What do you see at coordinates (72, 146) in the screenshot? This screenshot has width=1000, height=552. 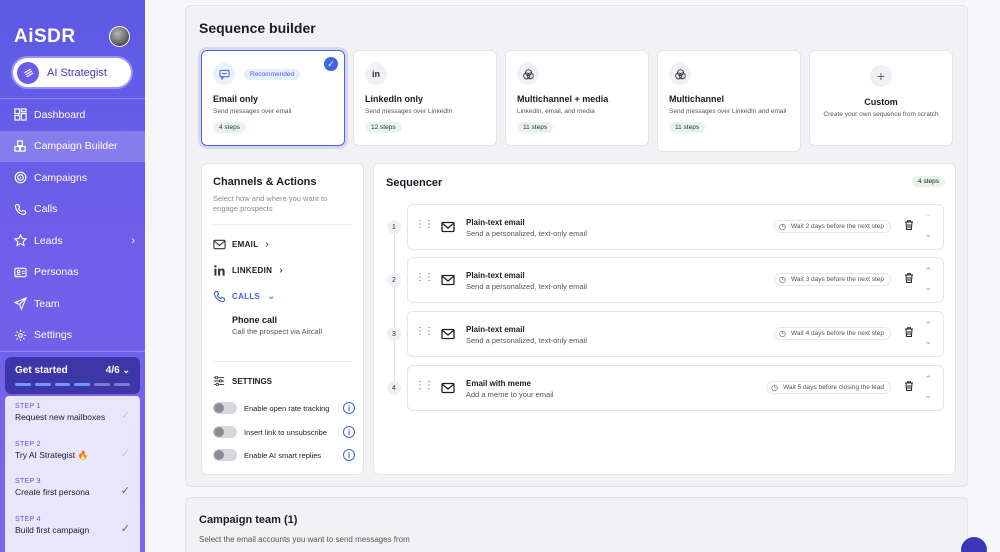 I see `sidebar-item-campaign-builder: Campaign Builder` at bounding box center [72, 146].